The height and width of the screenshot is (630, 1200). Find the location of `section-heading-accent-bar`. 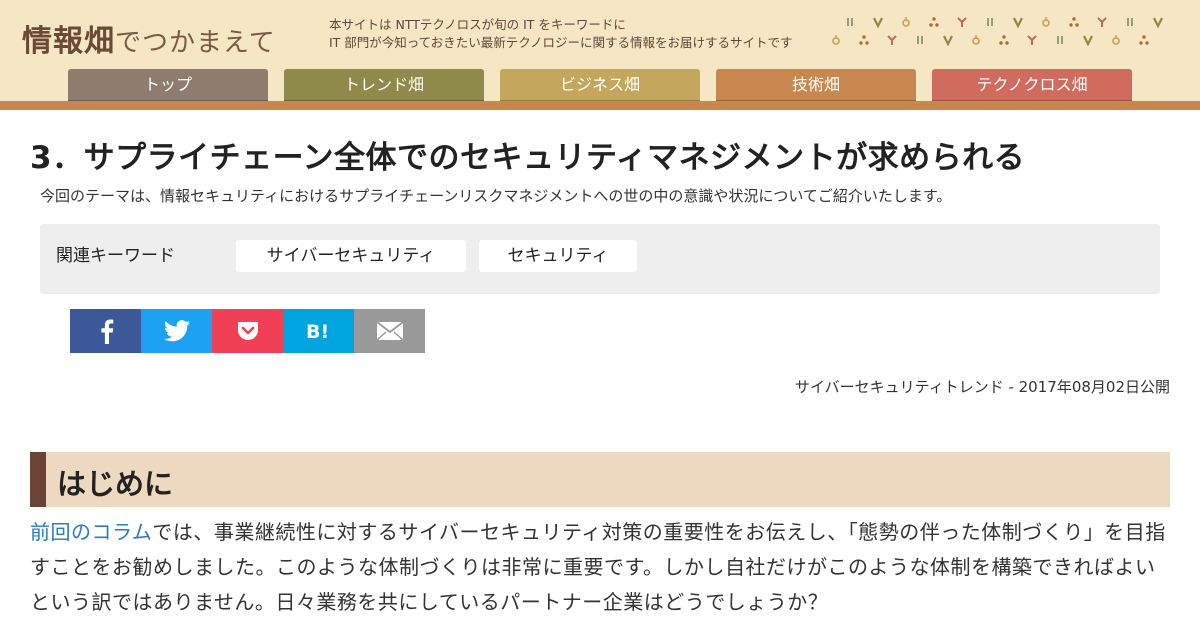

section-heading-accent-bar is located at coordinates (38, 479).